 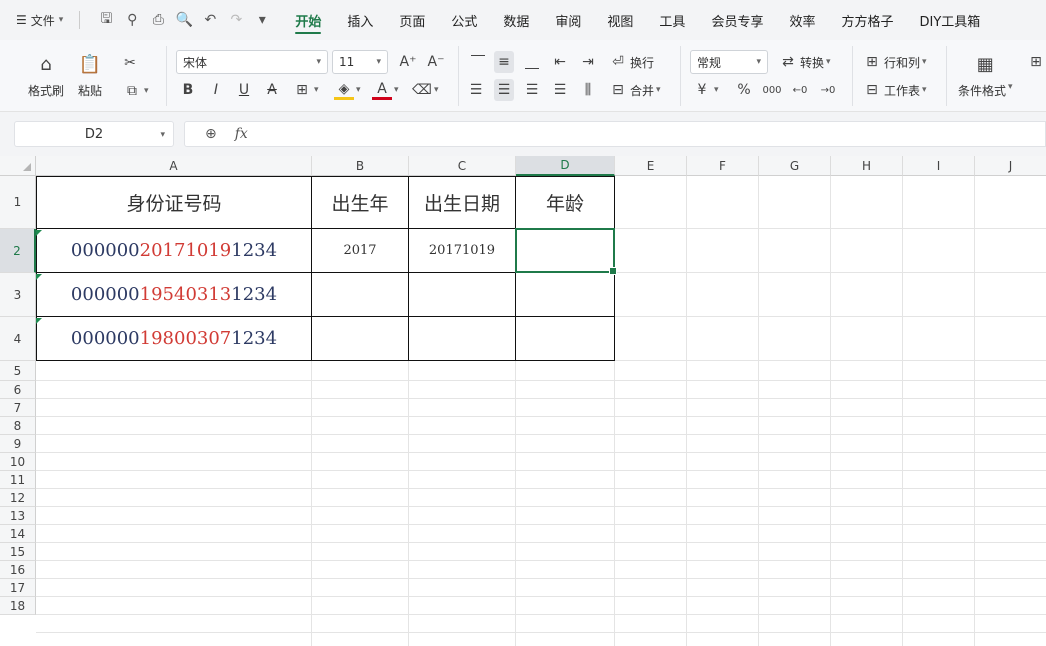 I want to click on row-header-10: 10, so click(x=18, y=462).